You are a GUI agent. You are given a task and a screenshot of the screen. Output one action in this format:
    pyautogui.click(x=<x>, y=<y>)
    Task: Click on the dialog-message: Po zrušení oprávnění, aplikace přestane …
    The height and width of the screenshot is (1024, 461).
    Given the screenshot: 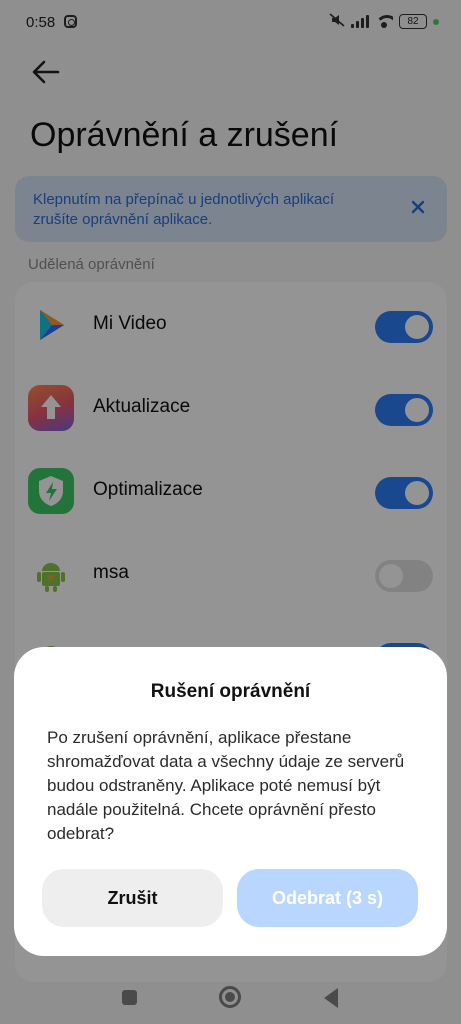 What is the action you would take?
    pyautogui.click(x=226, y=785)
    